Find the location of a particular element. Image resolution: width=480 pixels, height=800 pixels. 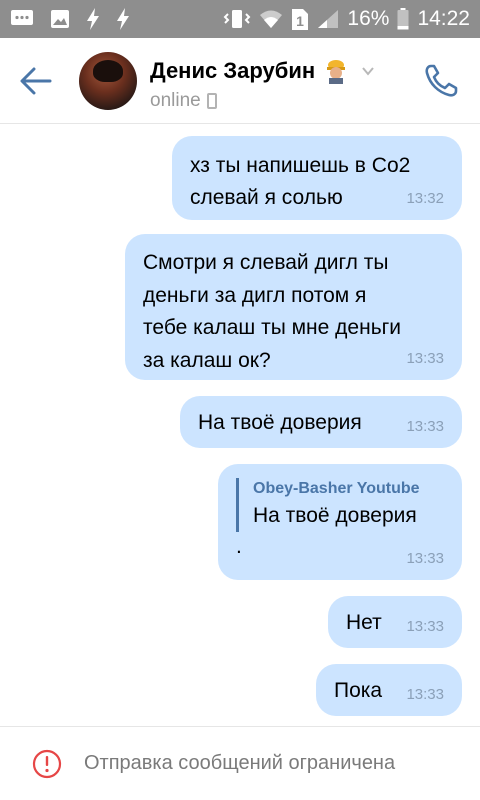

wifi-icon is located at coordinates (271, 19).